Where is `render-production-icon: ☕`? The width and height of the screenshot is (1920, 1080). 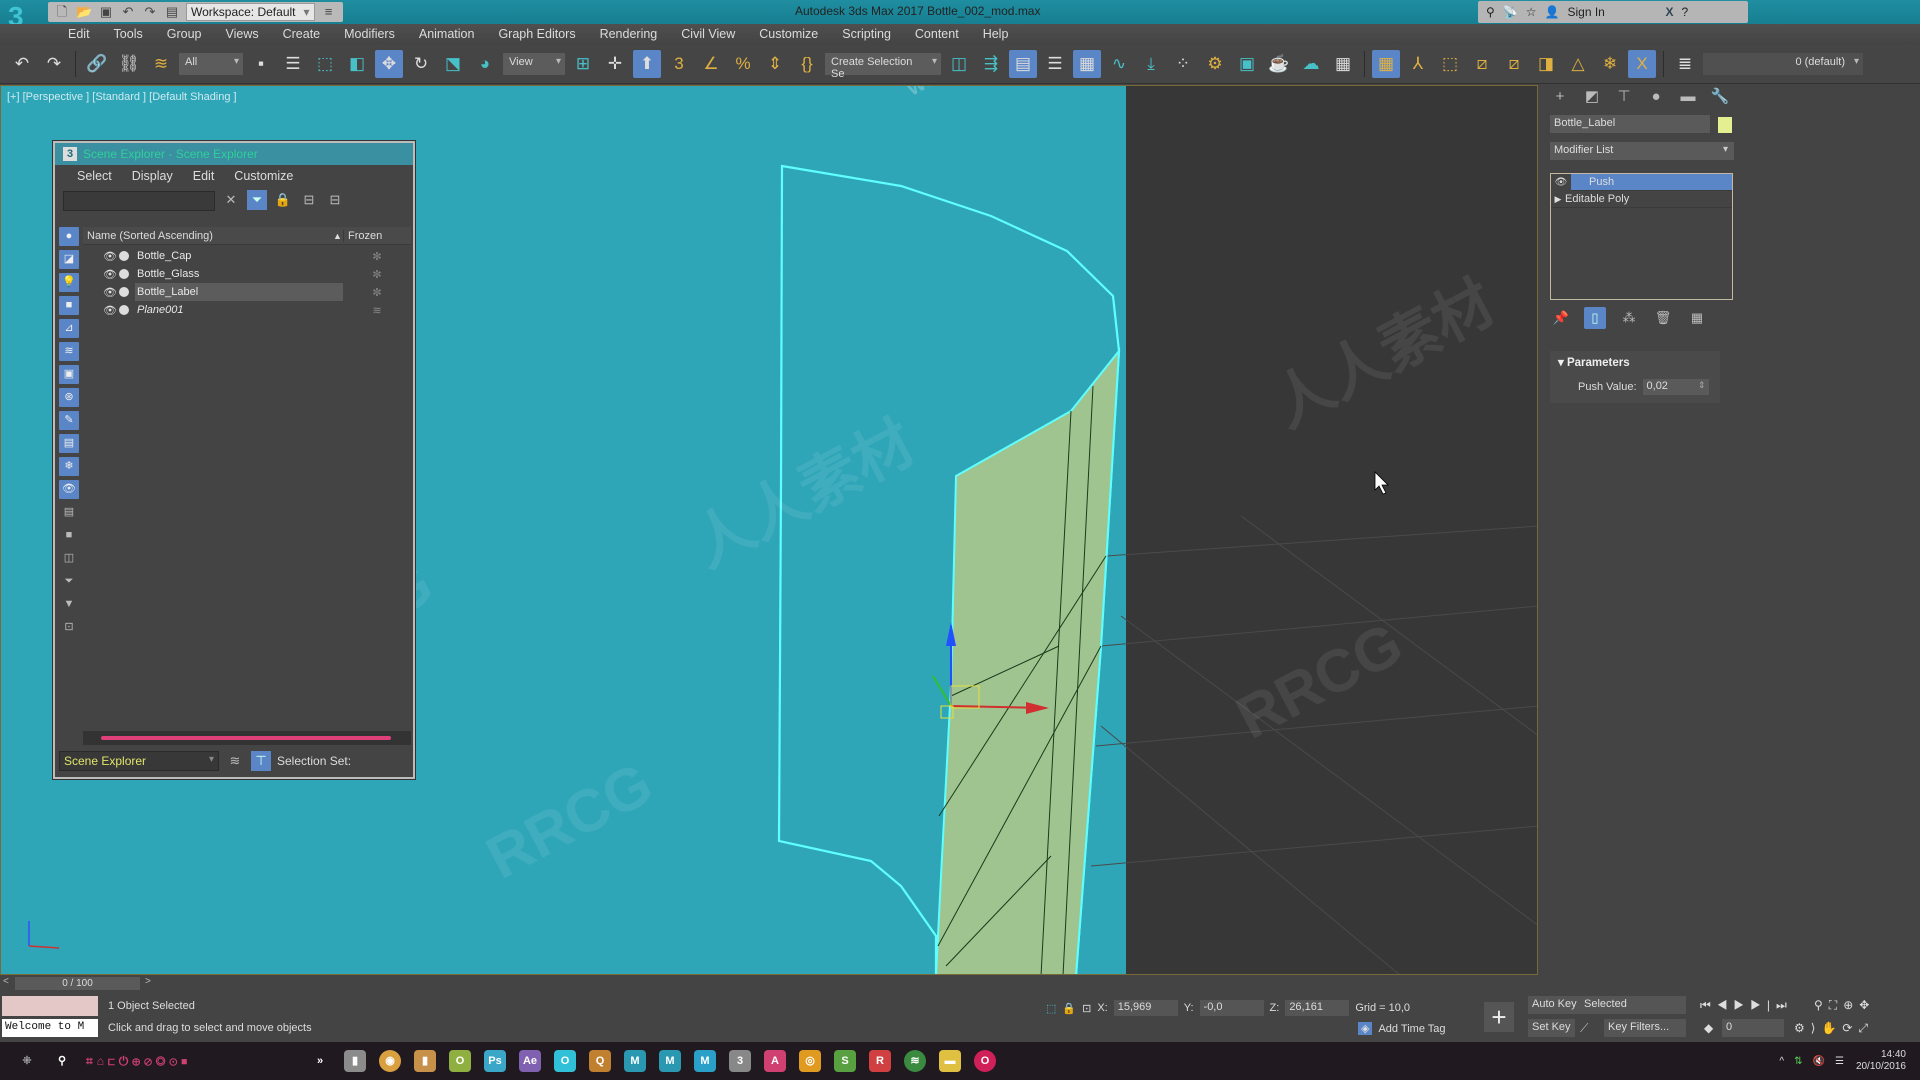 render-production-icon: ☕ is located at coordinates (1279, 64).